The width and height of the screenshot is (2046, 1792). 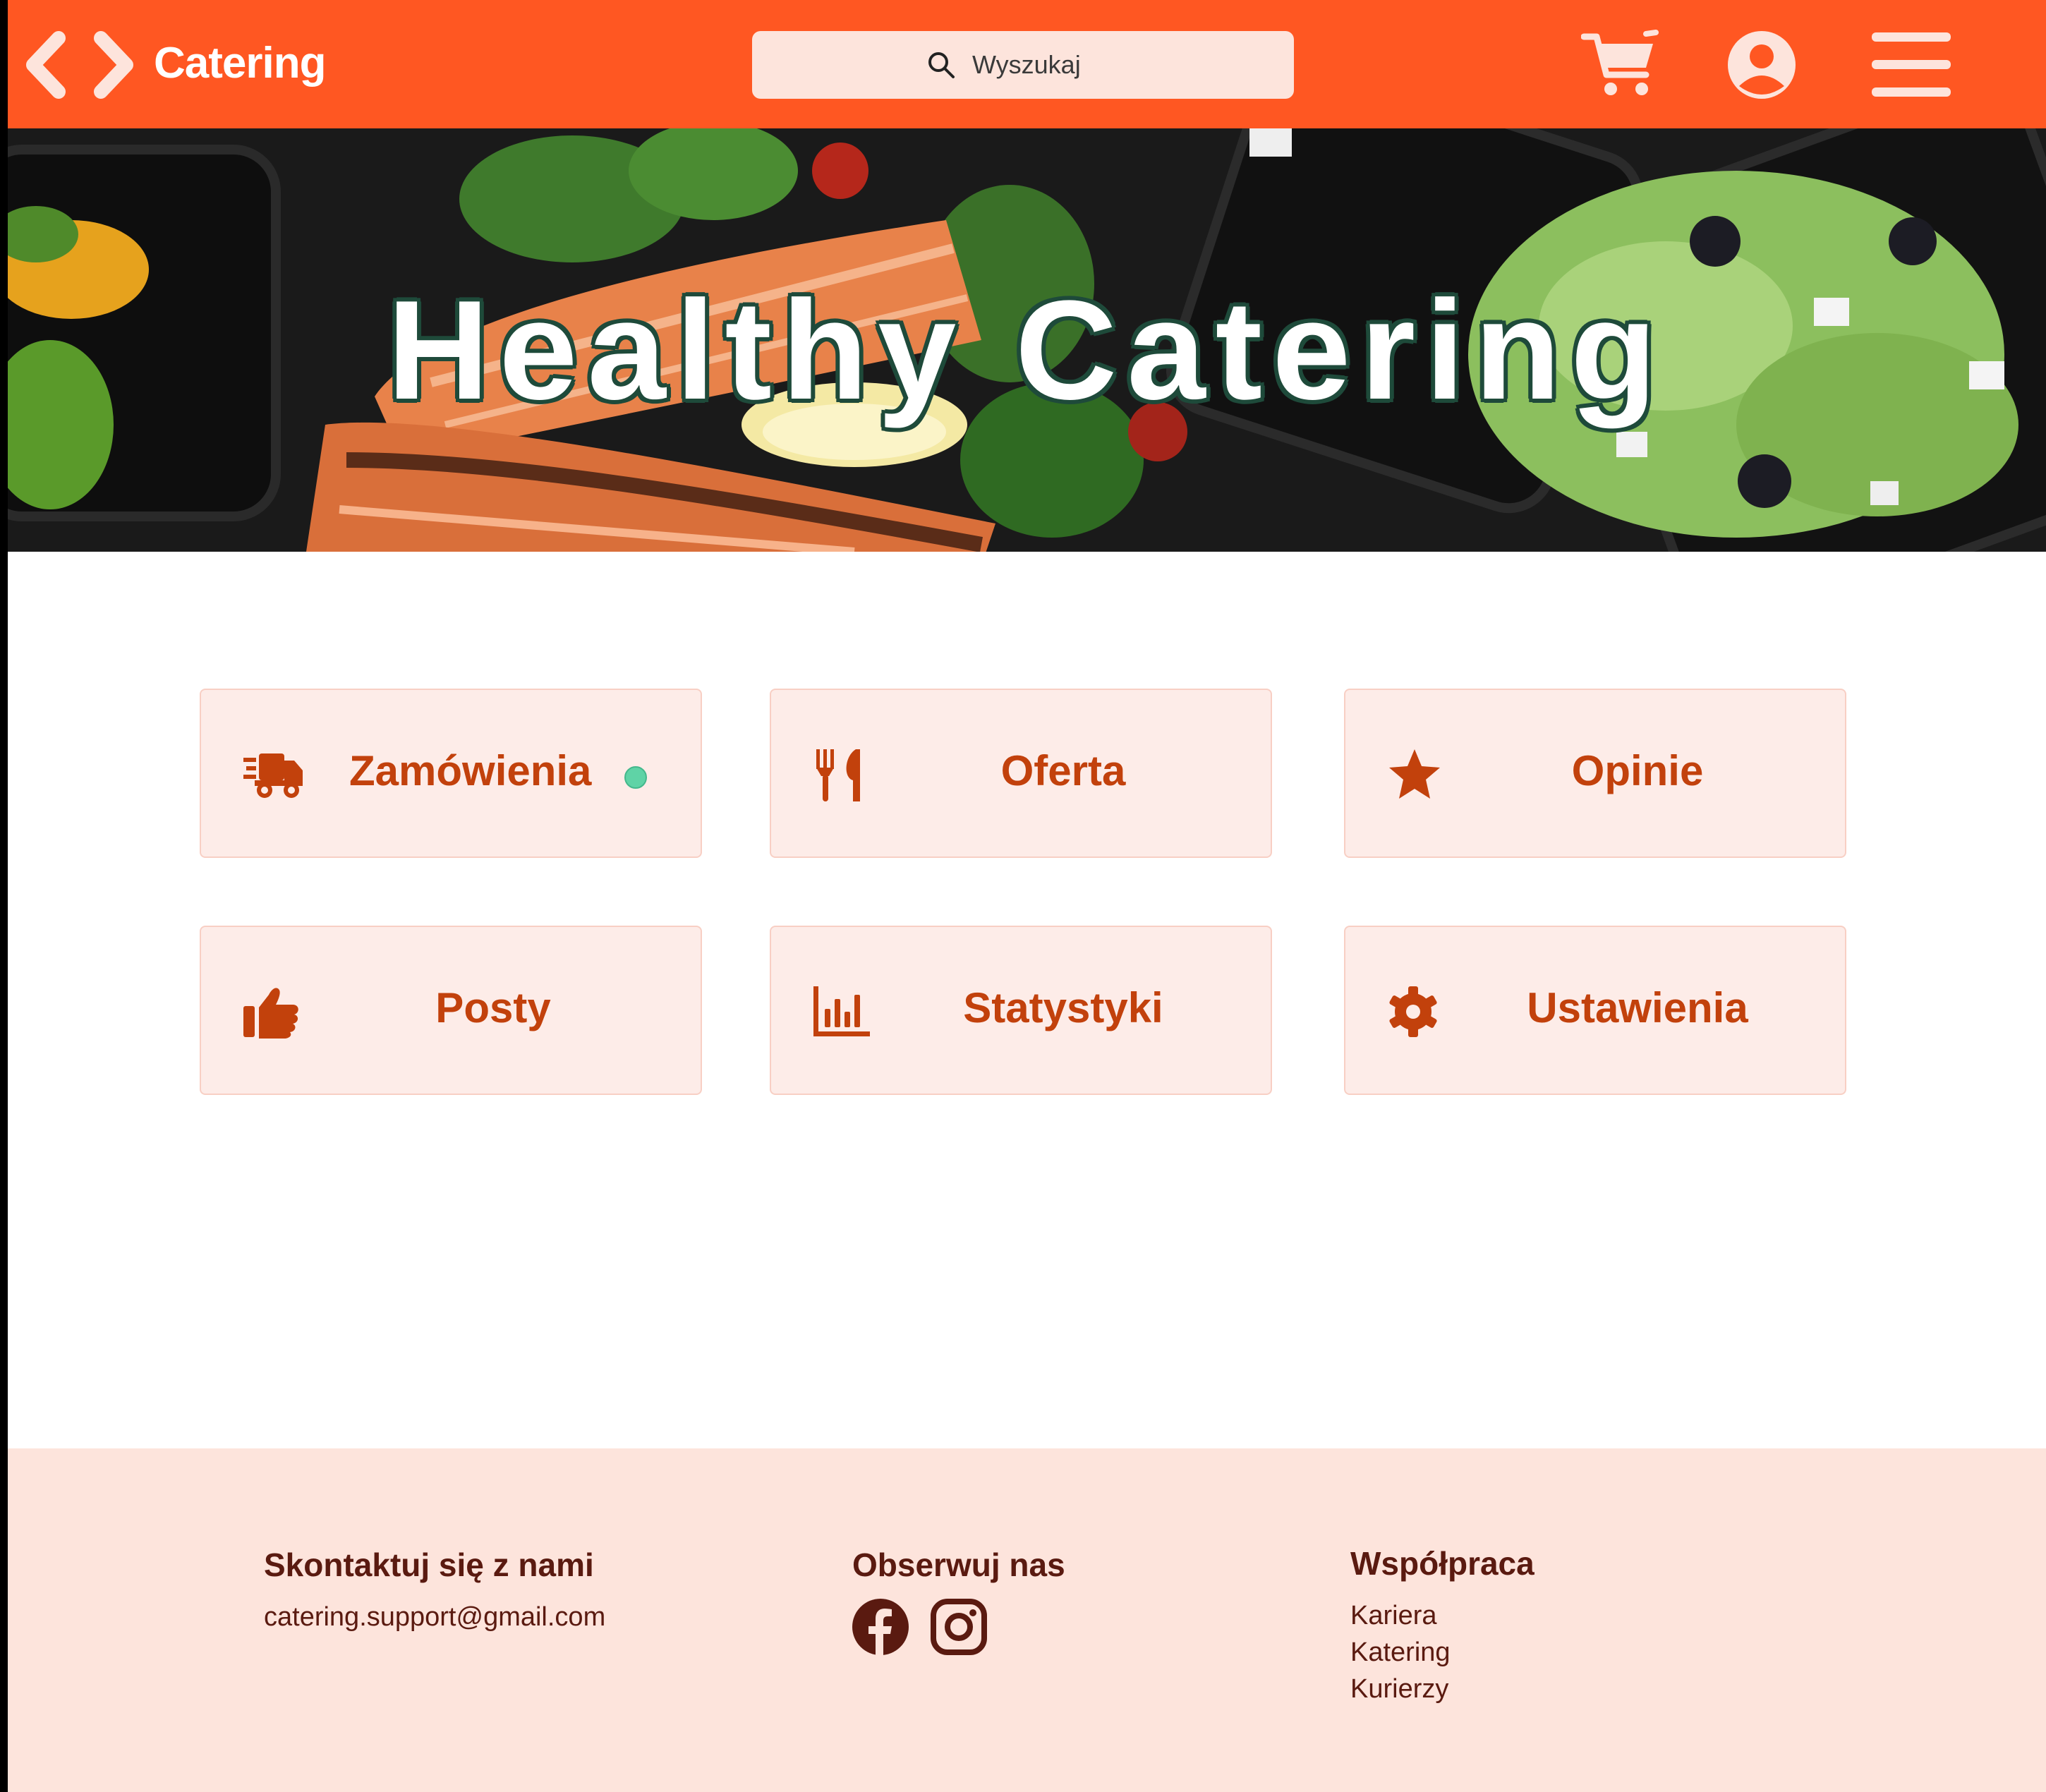 What do you see at coordinates (1442, 1563) in the screenshot?
I see `cooperation-title: Współpraca` at bounding box center [1442, 1563].